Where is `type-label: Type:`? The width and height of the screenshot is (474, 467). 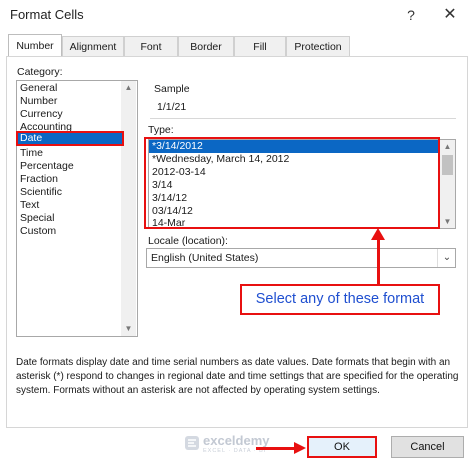
type-label: Type: is located at coordinates (161, 130).